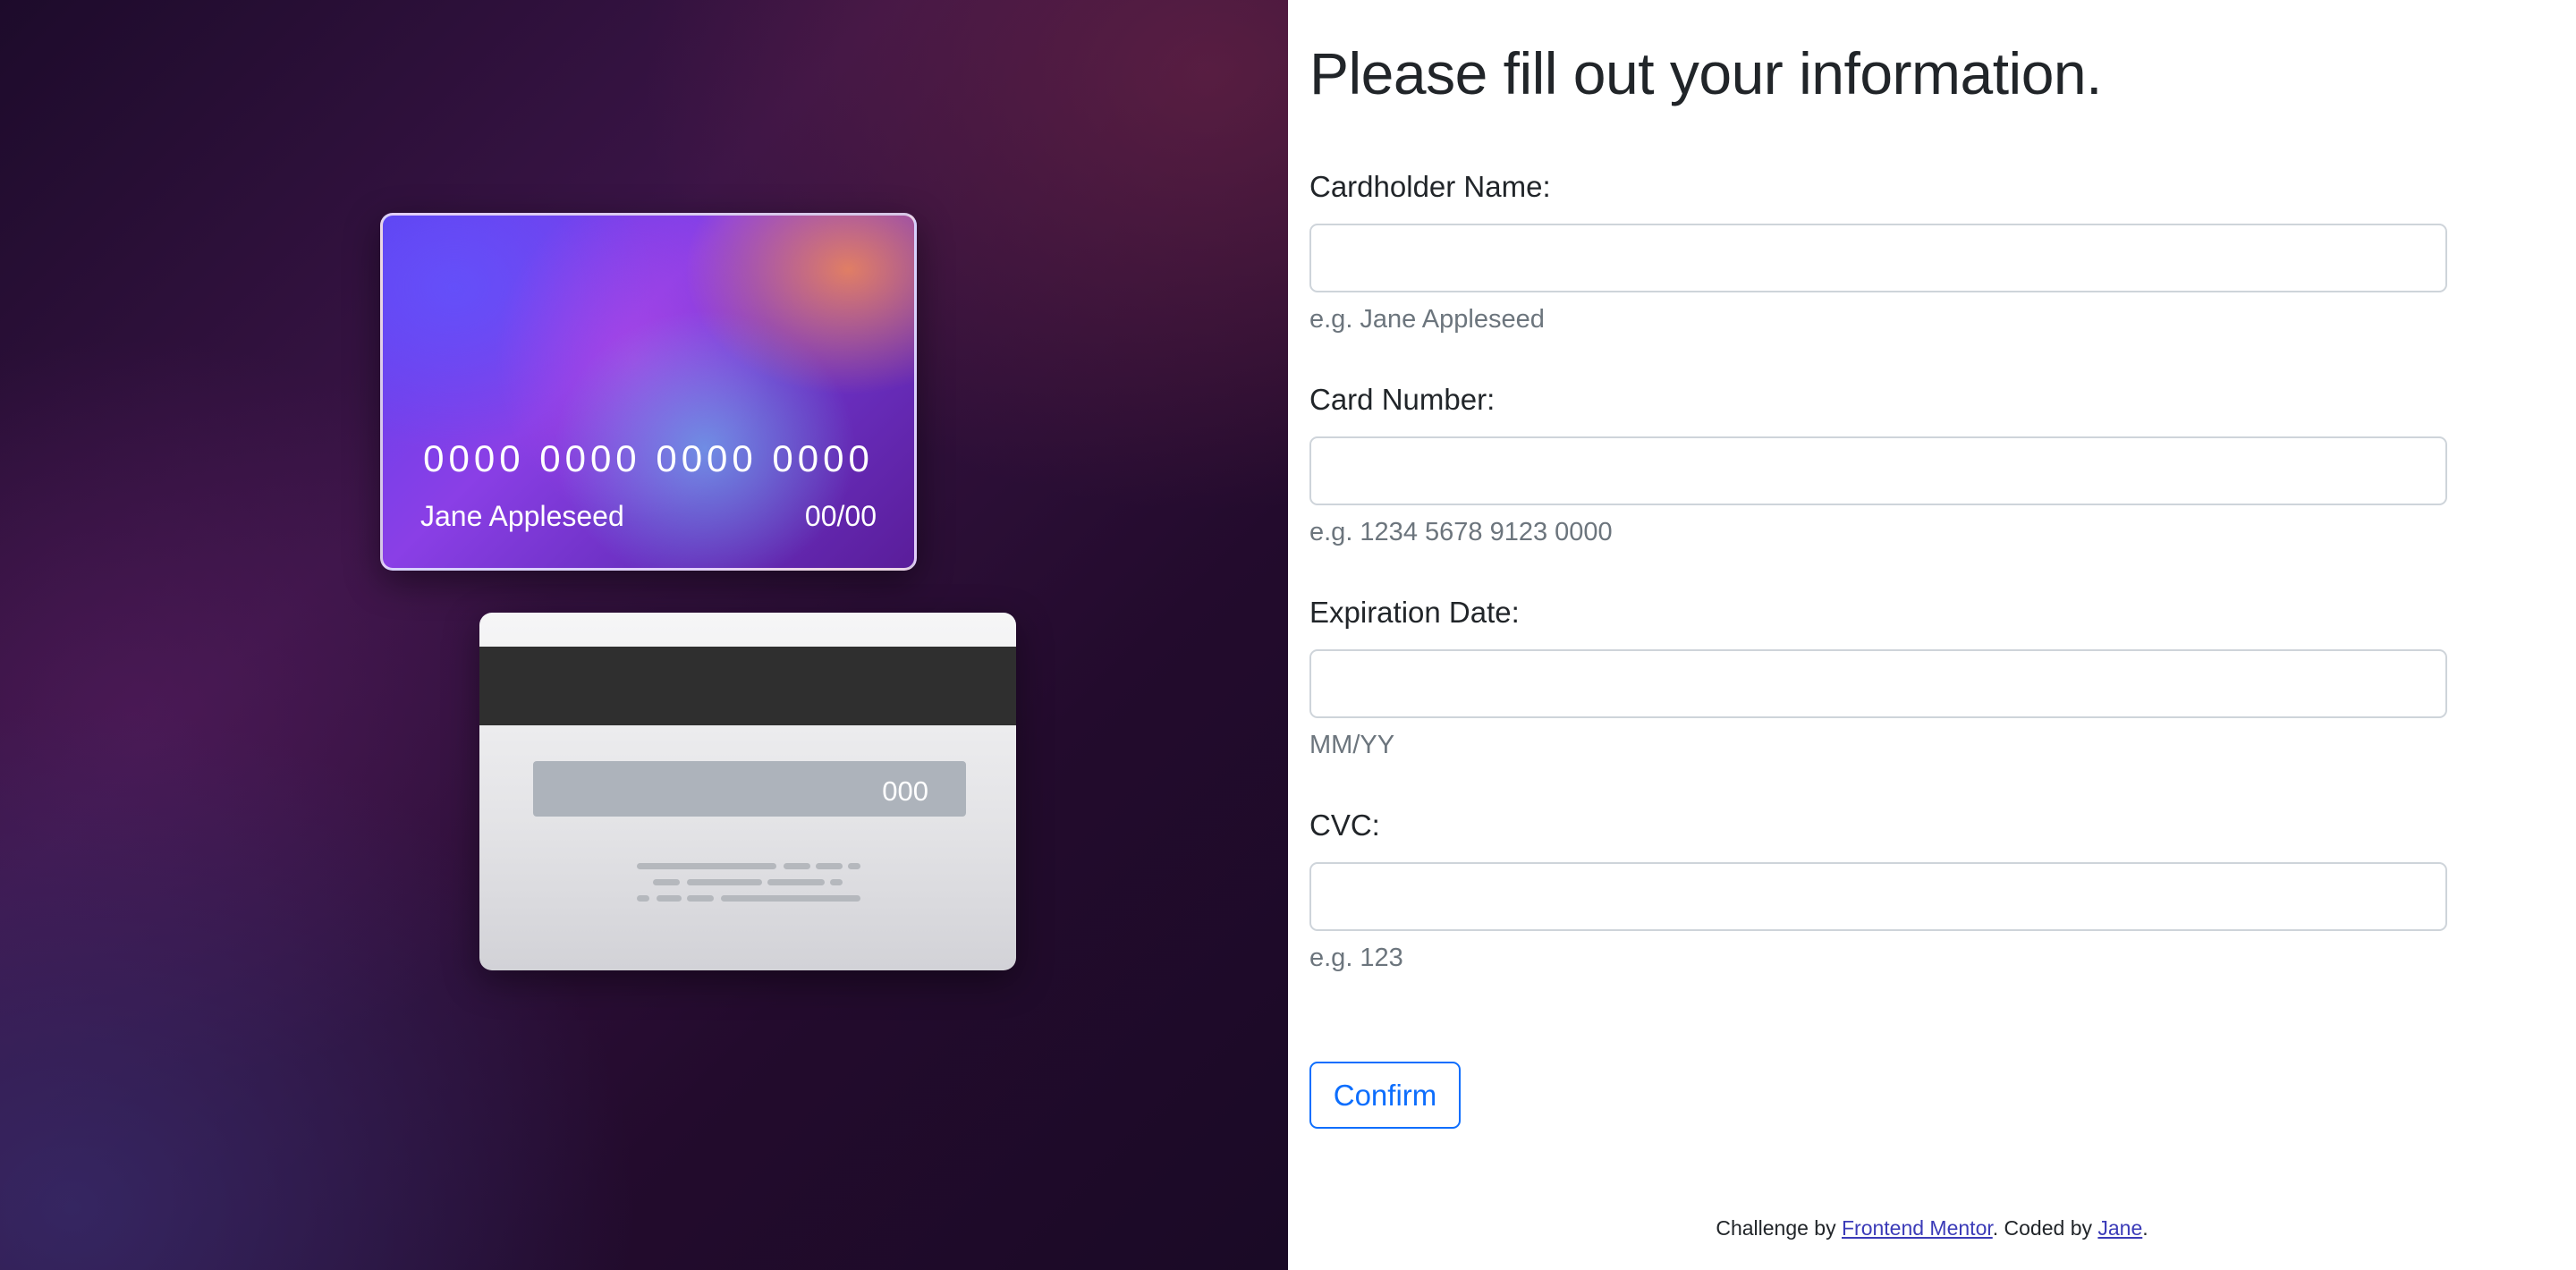 The height and width of the screenshot is (1270, 2576). Describe the element at coordinates (753, 885) in the screenshot. I see `card-back-fine-print` at that location.